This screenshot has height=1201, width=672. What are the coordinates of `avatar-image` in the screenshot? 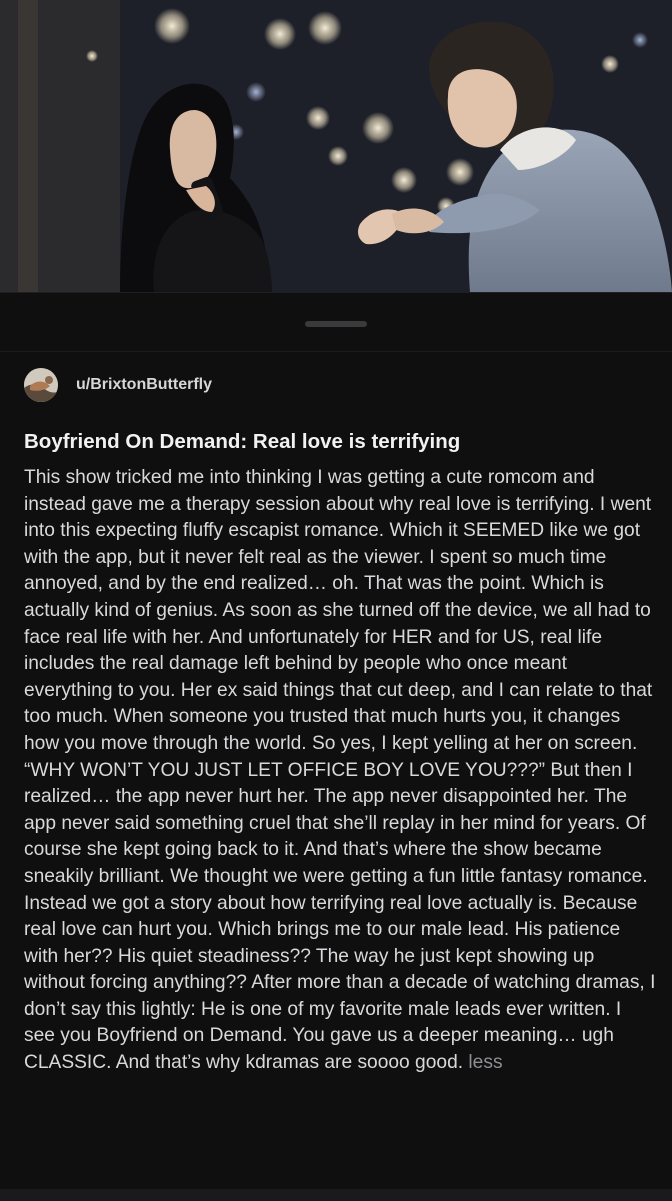 It's located at (41, 385).